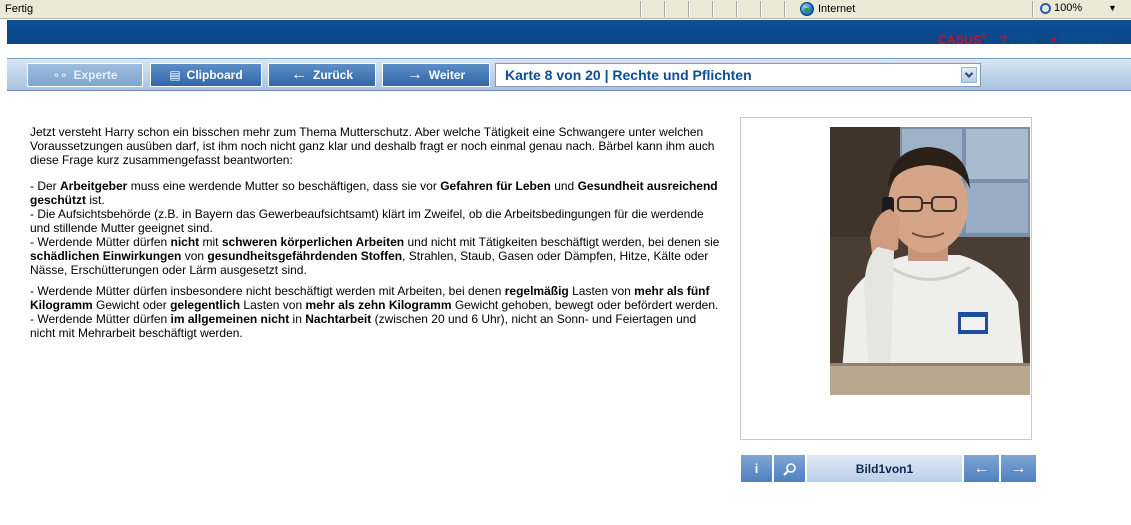 The width and height of the screenshot is (1131, 525). Describe the element at coordinates (807, 9) in the screenshot. I see `globe-icon` at that location.